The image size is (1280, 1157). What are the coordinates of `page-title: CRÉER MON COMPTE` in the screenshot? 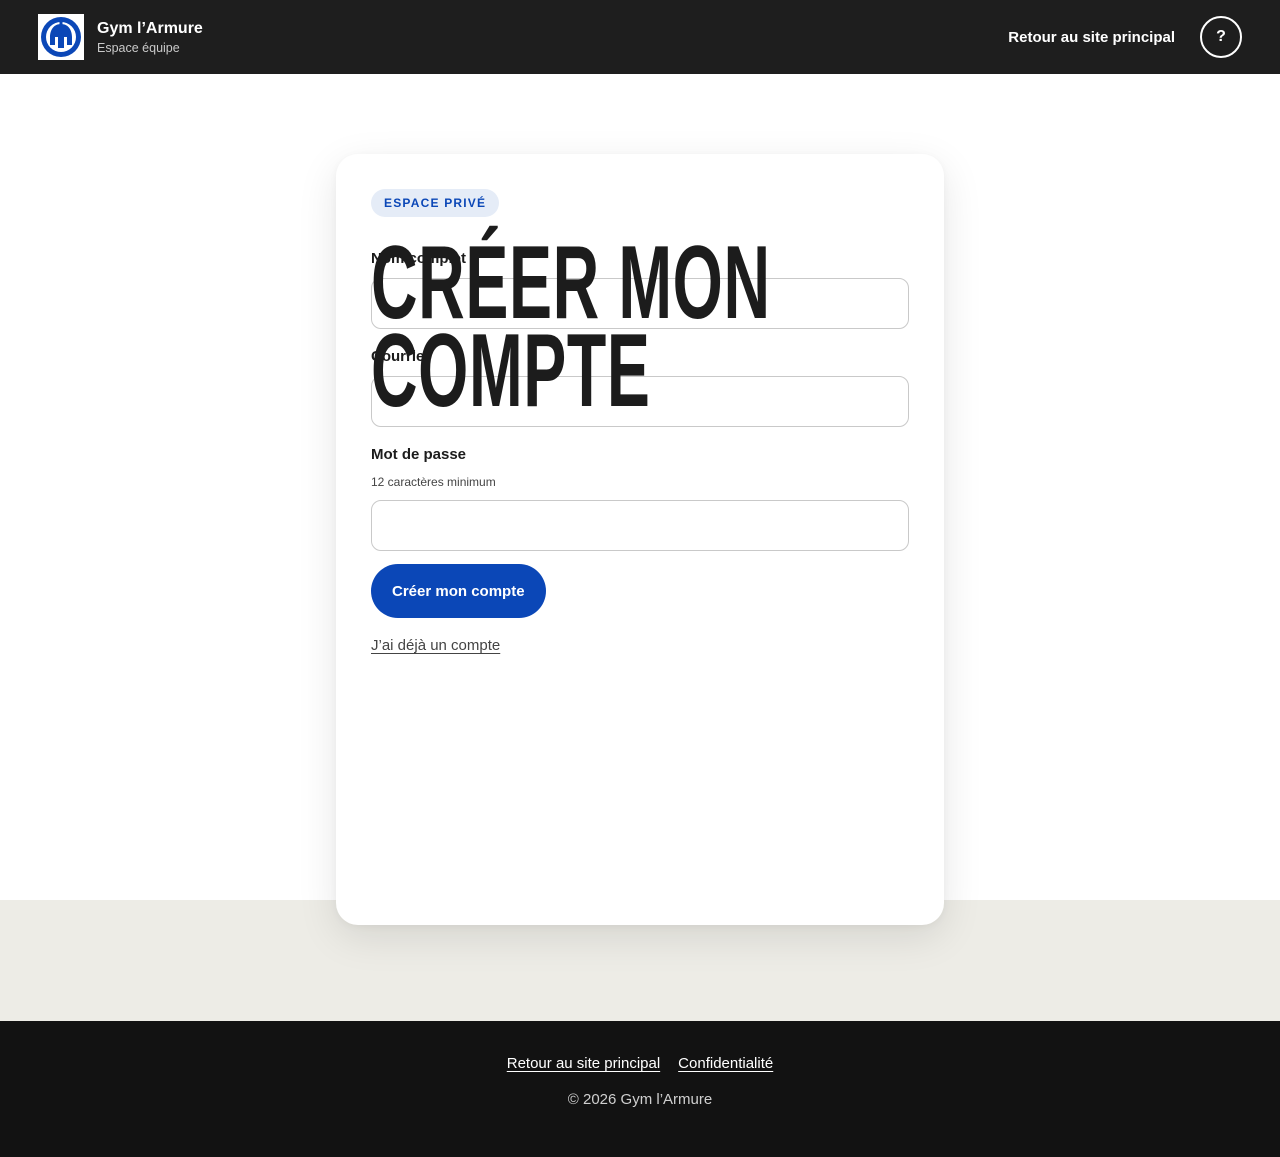 It's located at (650, 327).